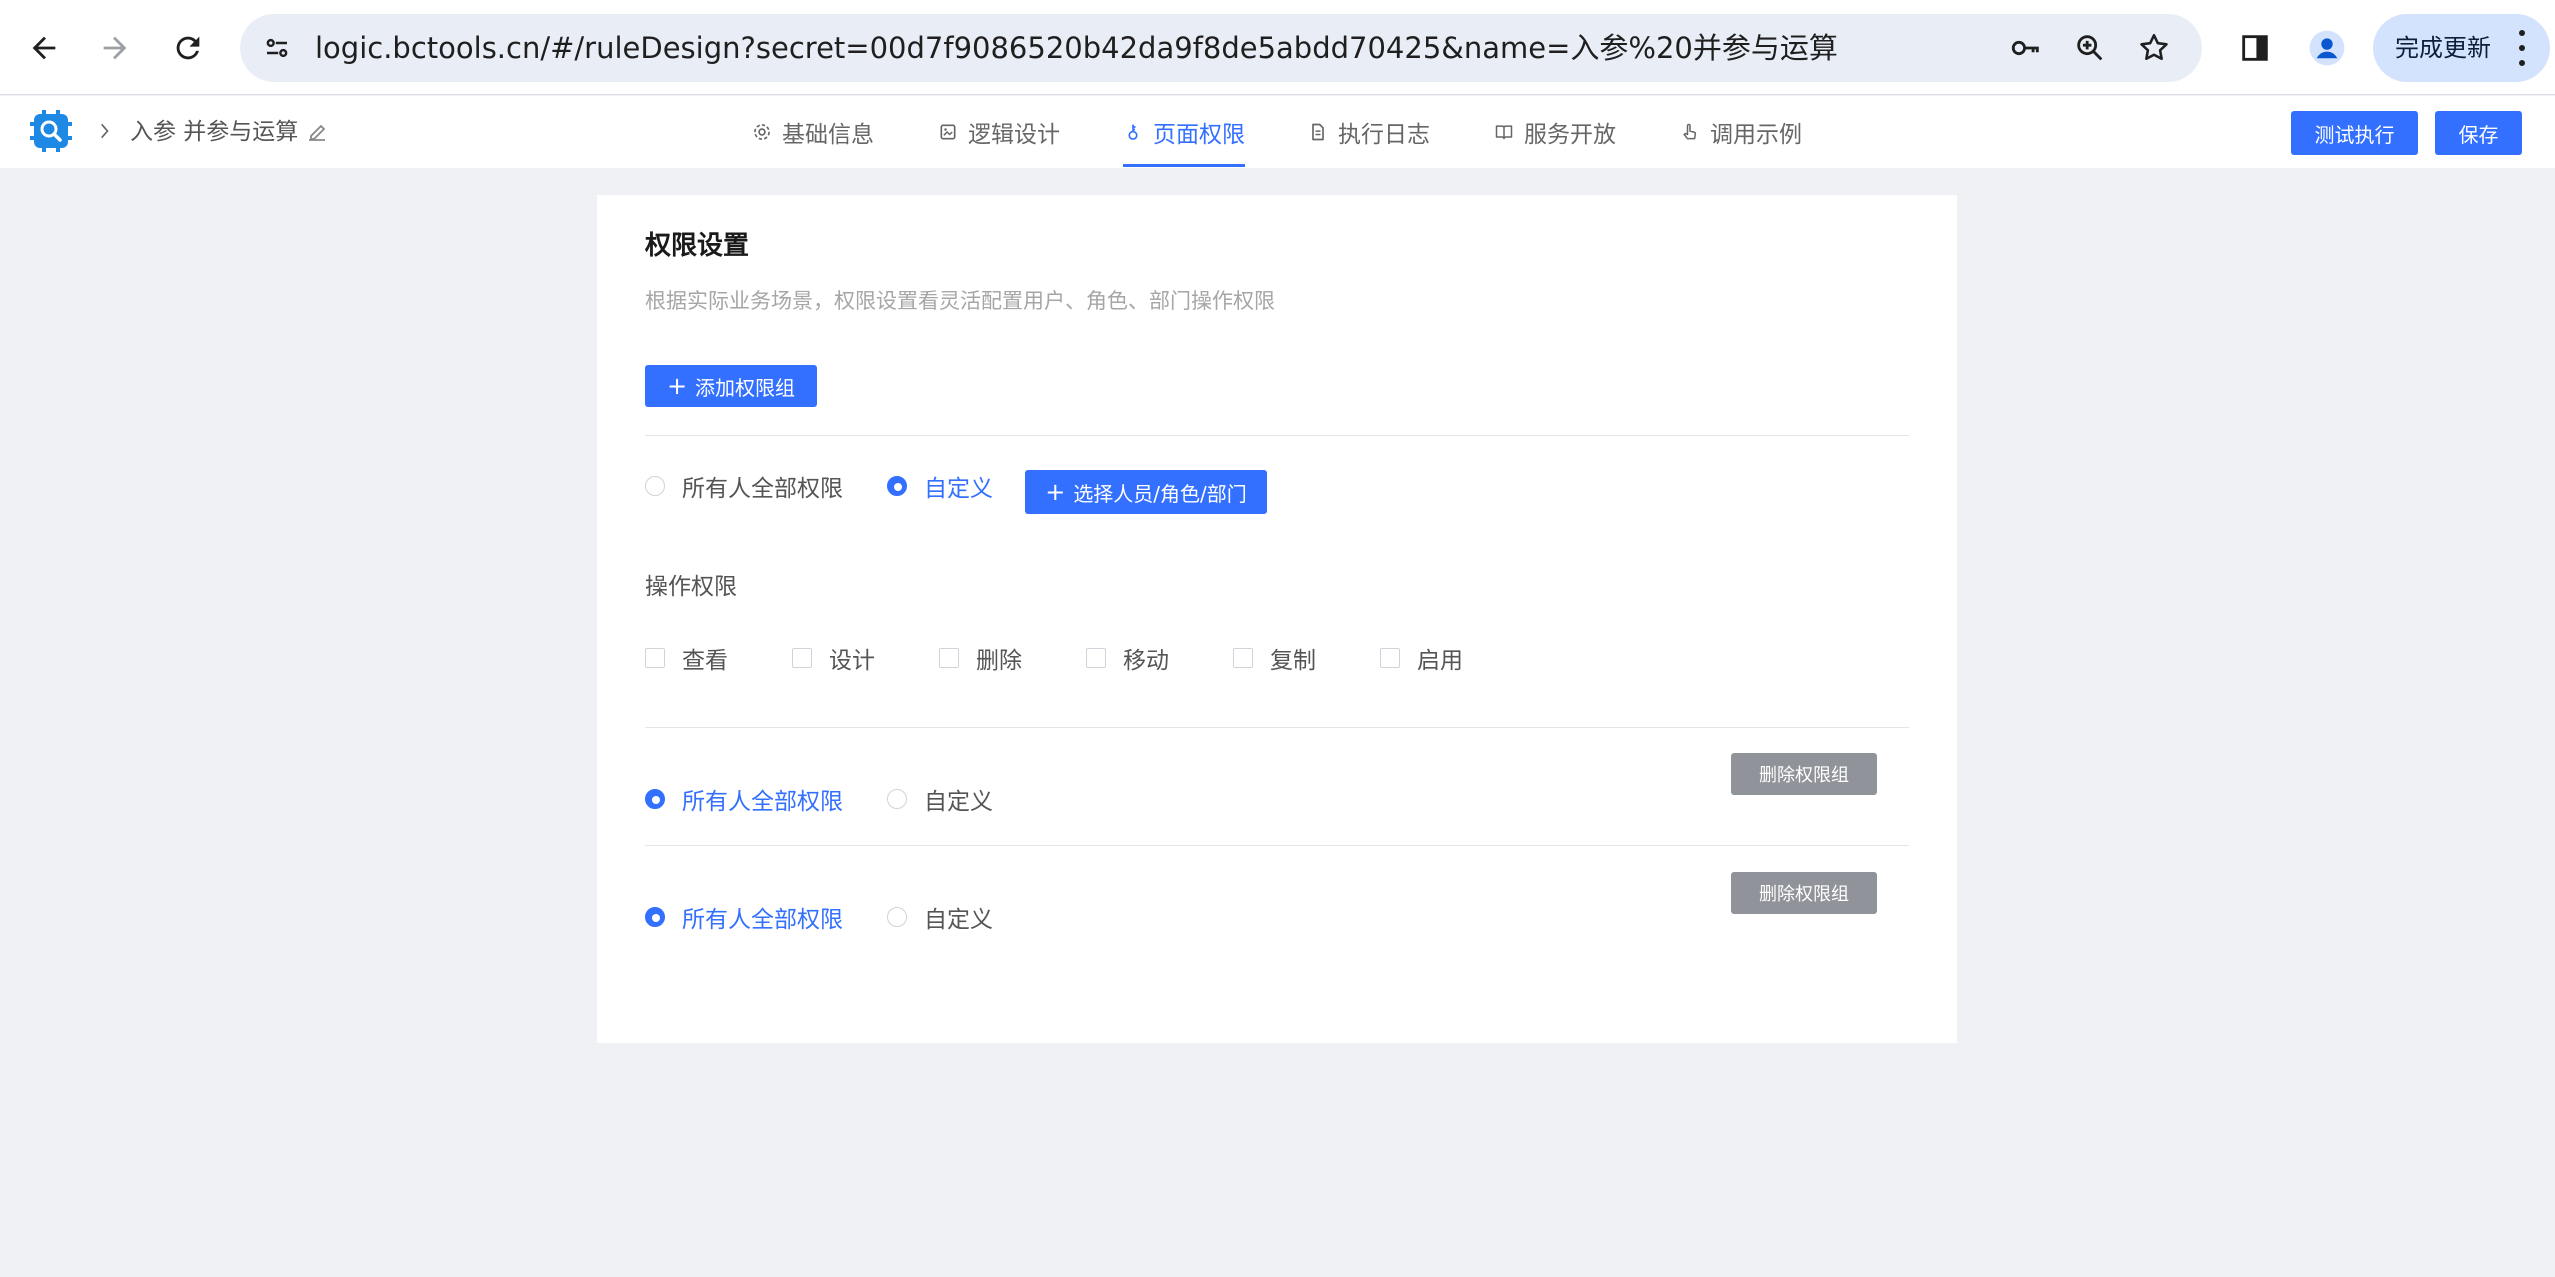  I want to click on app-logo-icon, so click(51, 131).